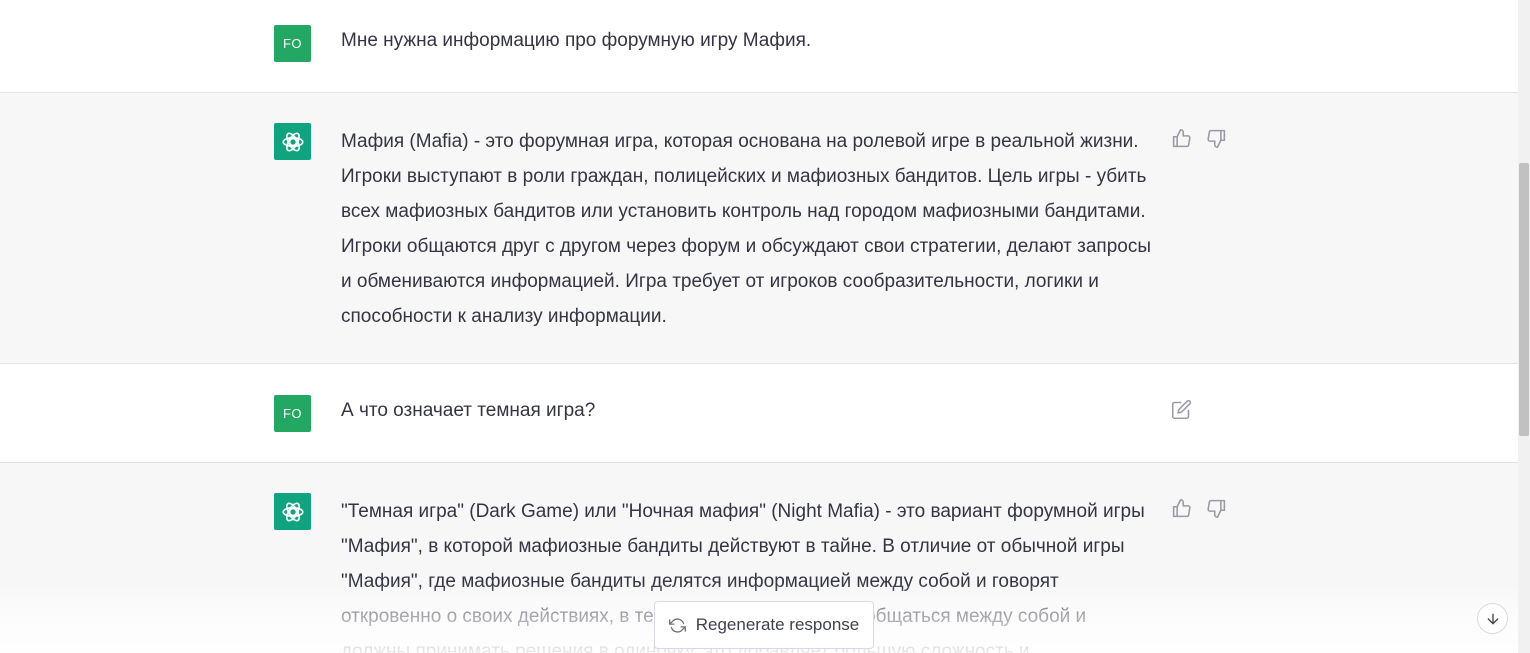 This screenshot has height=653, width=1530. I want to click on edit-buttons, so click(1181, 409).